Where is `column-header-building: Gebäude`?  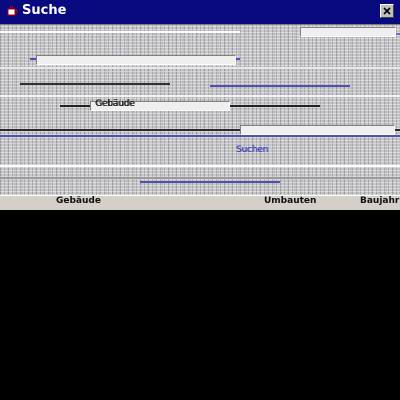
column-header-building: Gebäude is located at coordinates (78, 203).